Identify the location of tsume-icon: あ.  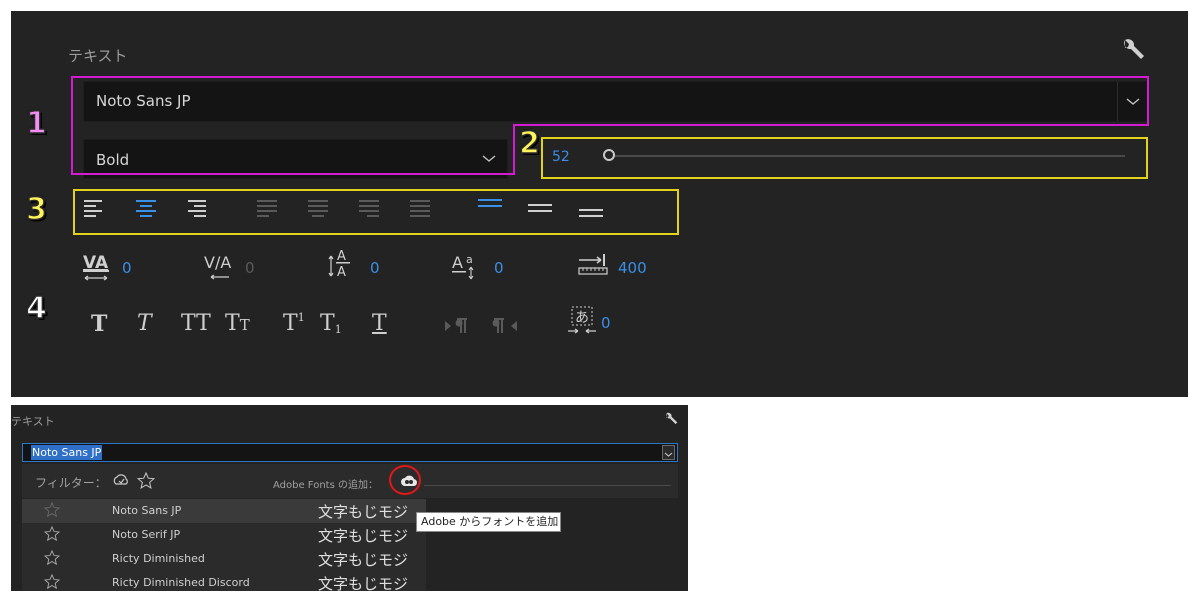
(582, 320).